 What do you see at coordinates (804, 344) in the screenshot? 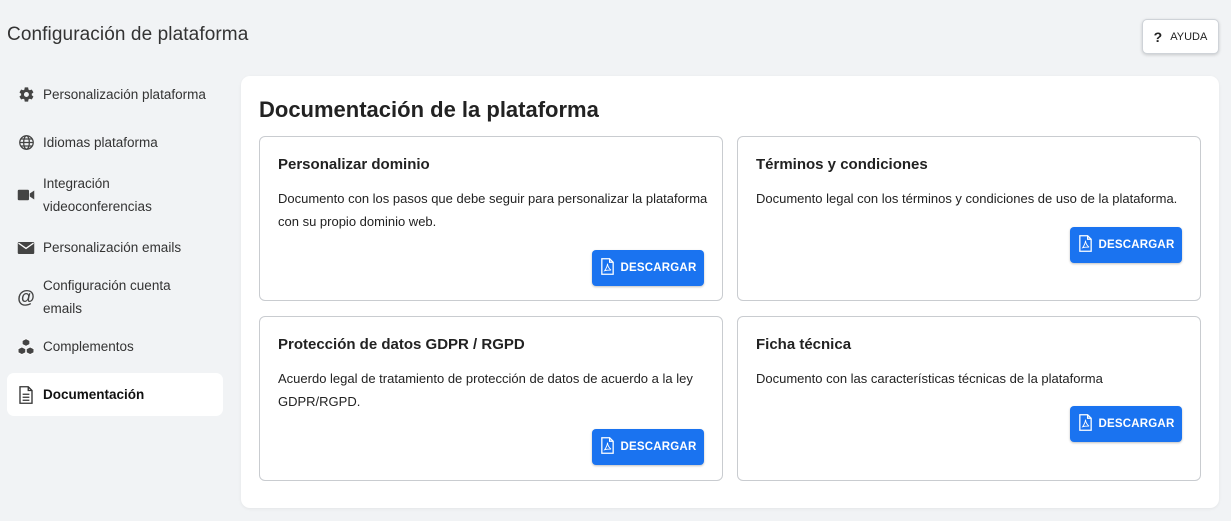
I see `card-title: Ficha técnica` at bounding box center [804, 344].